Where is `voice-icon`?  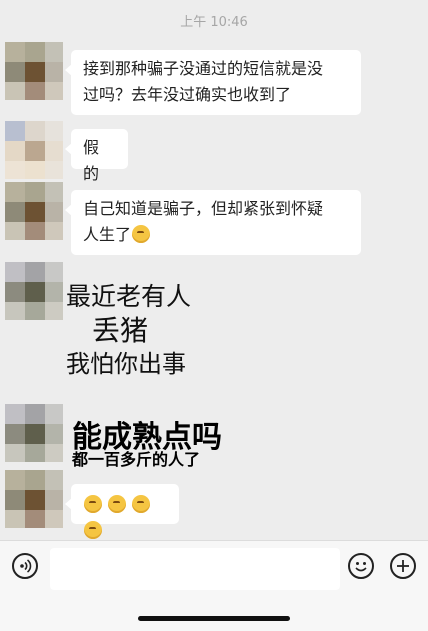
voice-icon is located at coordinates (25, 566).